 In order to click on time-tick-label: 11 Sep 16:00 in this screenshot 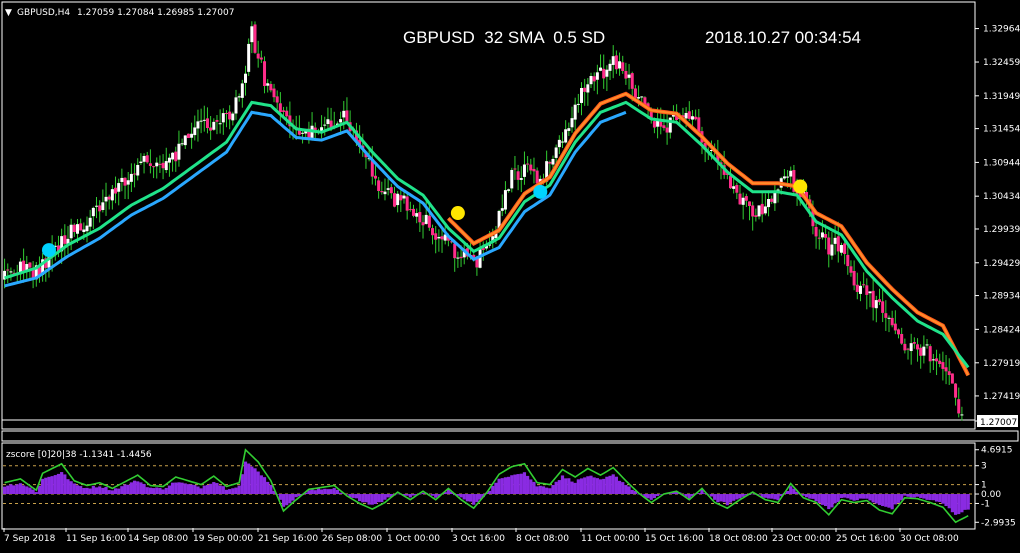, I will do `click(96, 539)`.